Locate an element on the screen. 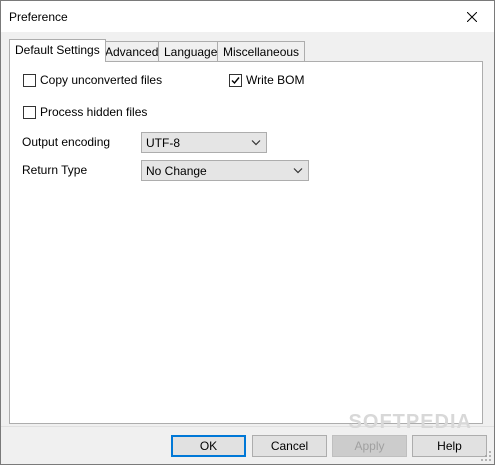  close-button is located at coordinates (472, 16).